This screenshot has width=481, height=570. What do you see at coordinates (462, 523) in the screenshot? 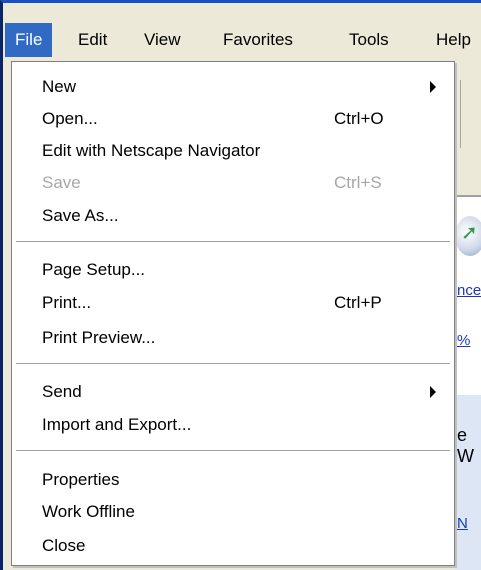
I see `background-link: N` at bounding box center [462, 523].